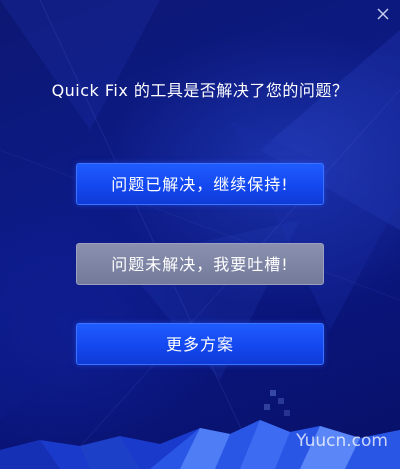 The image size is (400, 469). I want to click on more-solutions-button: 更多方案, so click(200, 344).